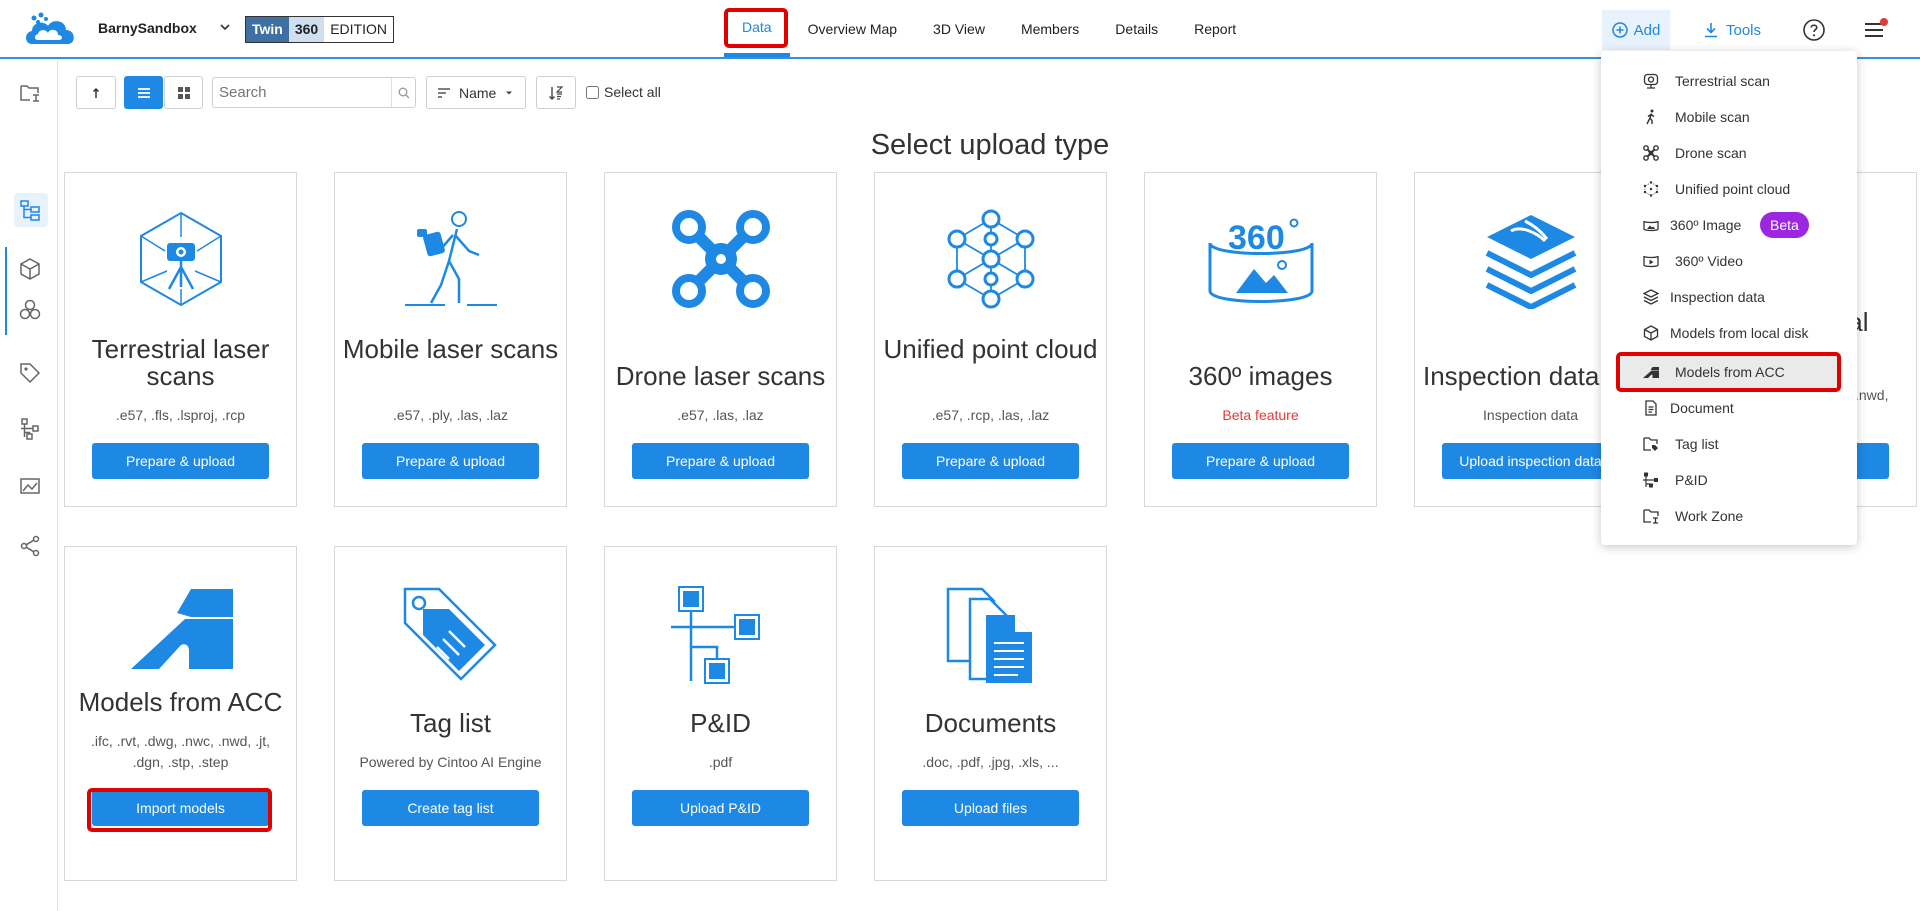 This screenshot has height=911, width=1920. Describe the element at coordinates (1784, 225) in the screenshot. I see `beta-badge: Beta` at that location.